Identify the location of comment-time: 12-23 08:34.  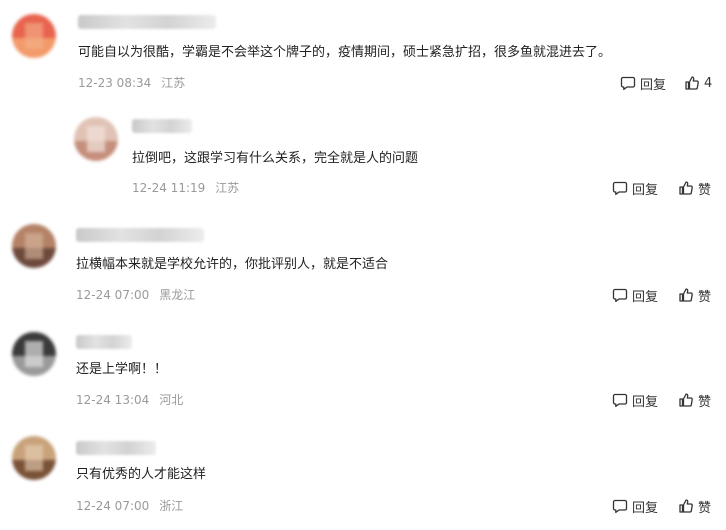
(115, 83).